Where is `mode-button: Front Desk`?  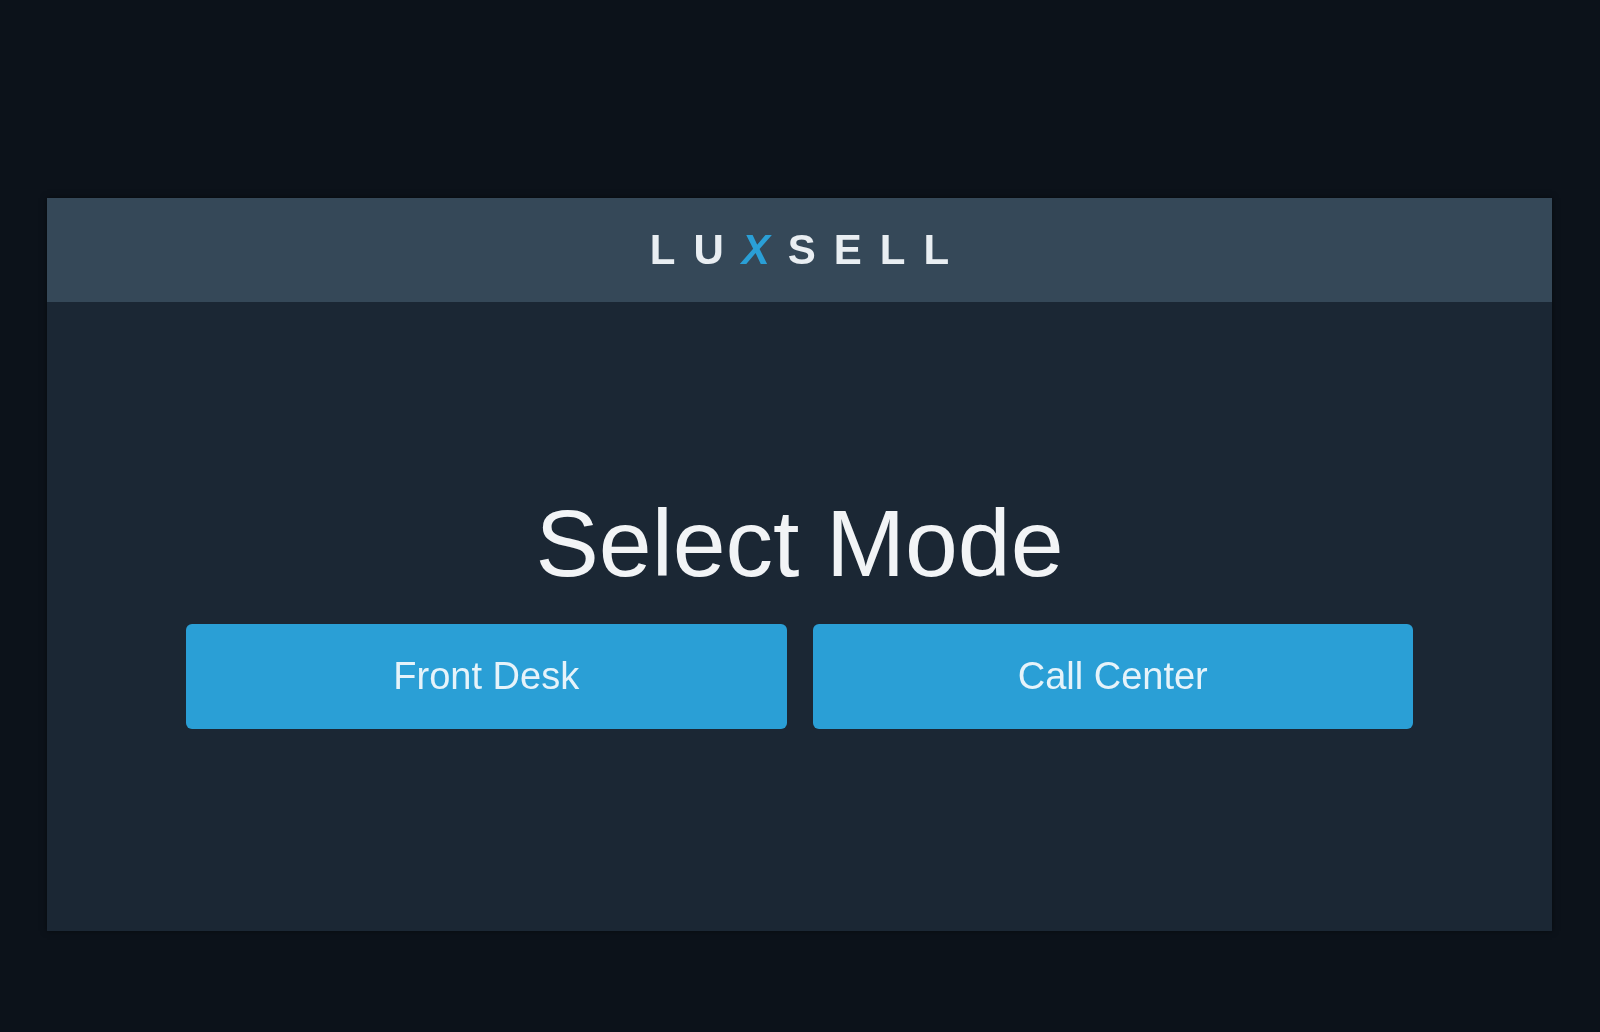 mode-button: Front Desk is located at coordinates (486, 676).